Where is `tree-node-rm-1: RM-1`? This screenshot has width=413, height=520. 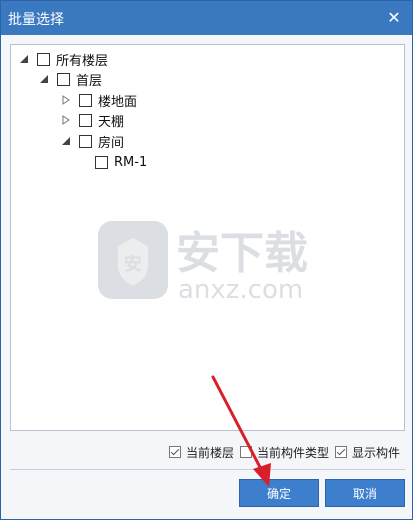 tree-node-rm-1: RM-1 is located at coordinates (121, 162).